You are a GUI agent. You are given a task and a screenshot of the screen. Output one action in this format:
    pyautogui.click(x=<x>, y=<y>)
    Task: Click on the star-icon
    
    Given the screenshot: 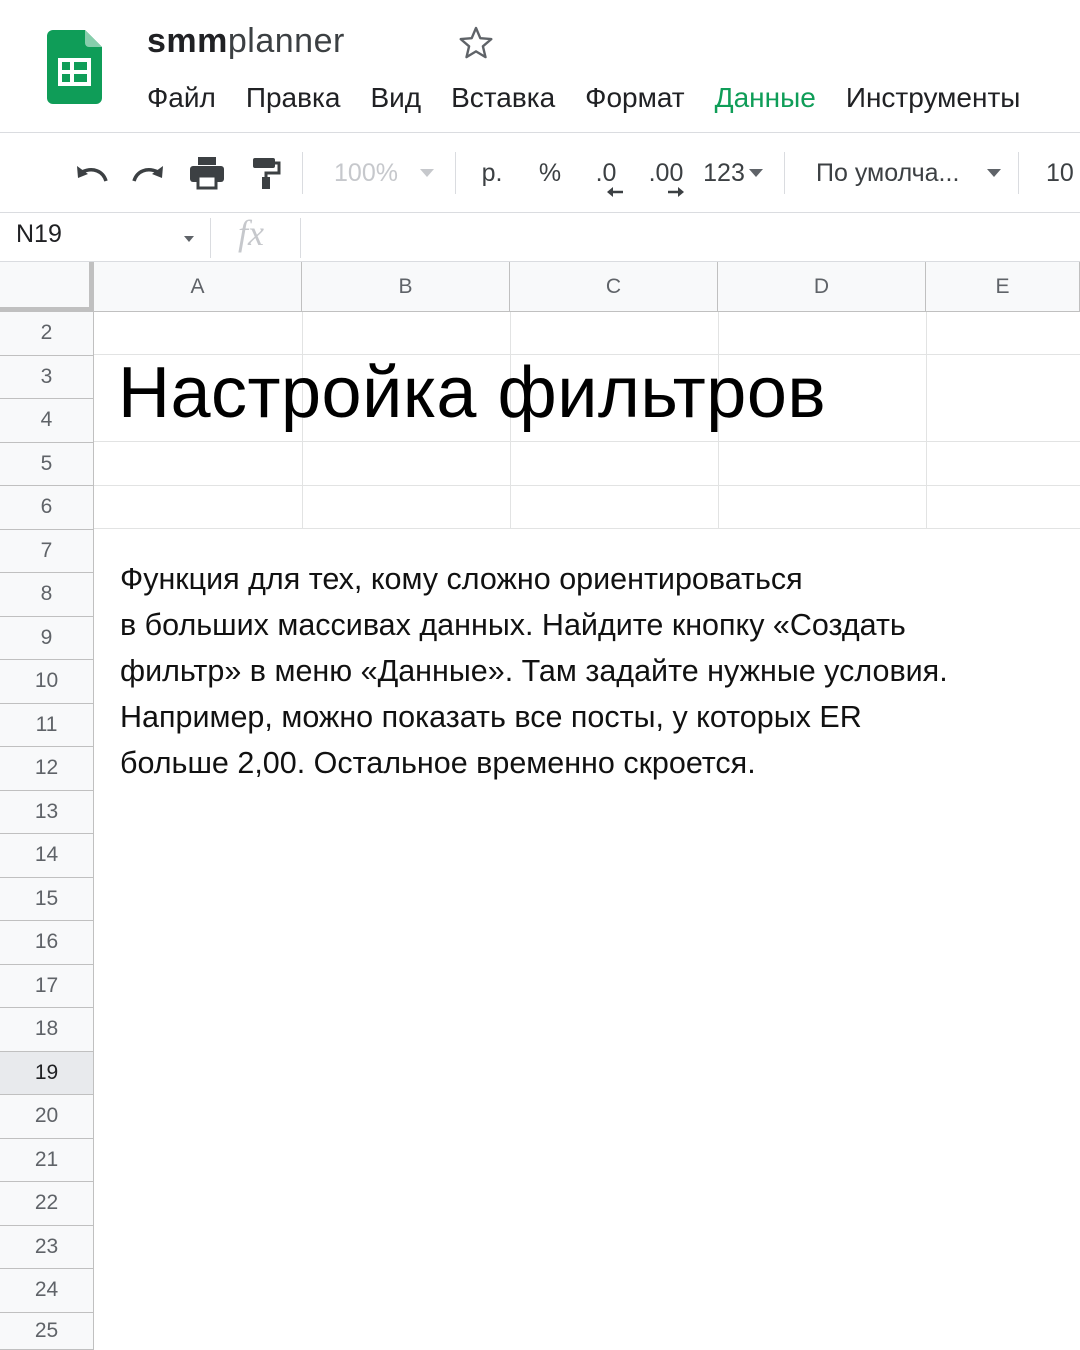 What is the action you would take?
    pyautogui.click(x=476, y=43)
    